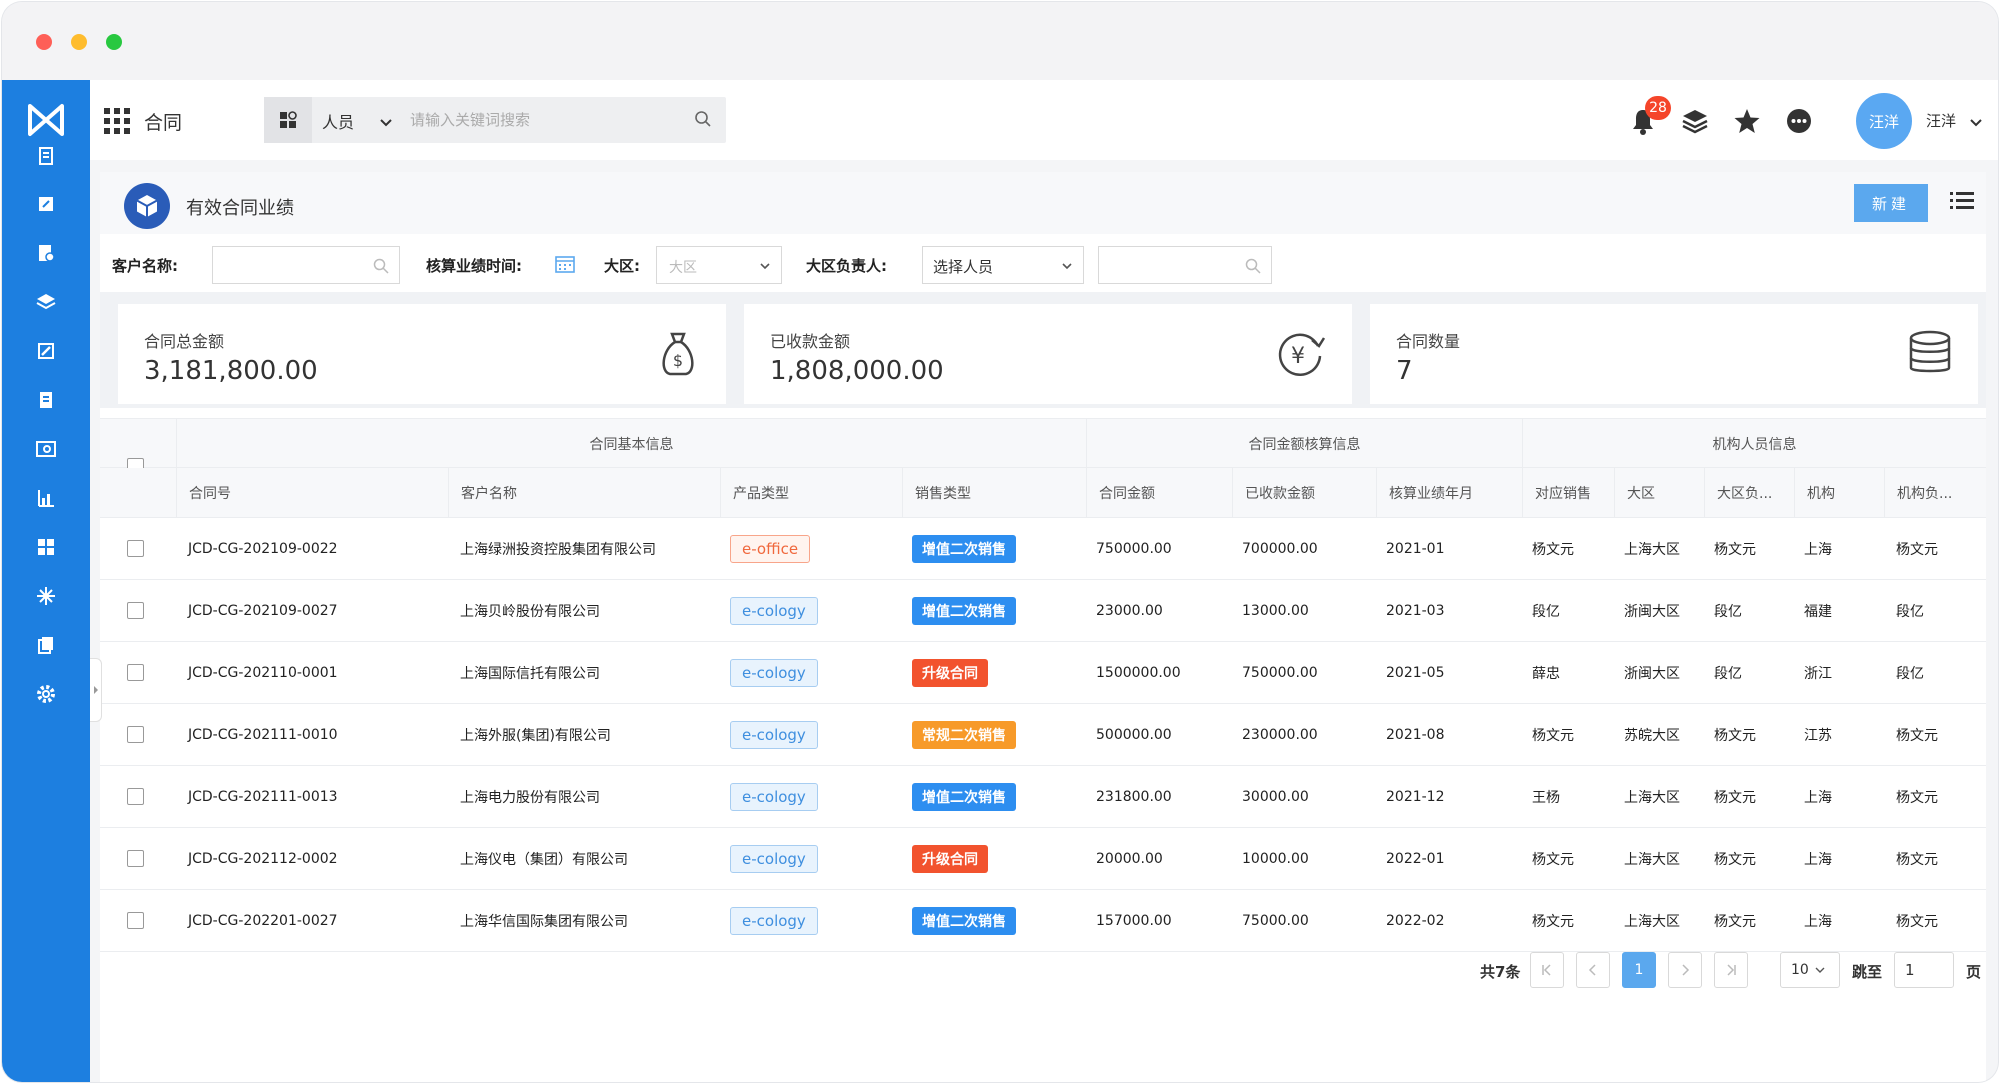 This screenshot has width=2000, height=1084. Describe the element at coordinates (622, 266) in the screenshot. I see `region-filter-label: 大区:` at that location.